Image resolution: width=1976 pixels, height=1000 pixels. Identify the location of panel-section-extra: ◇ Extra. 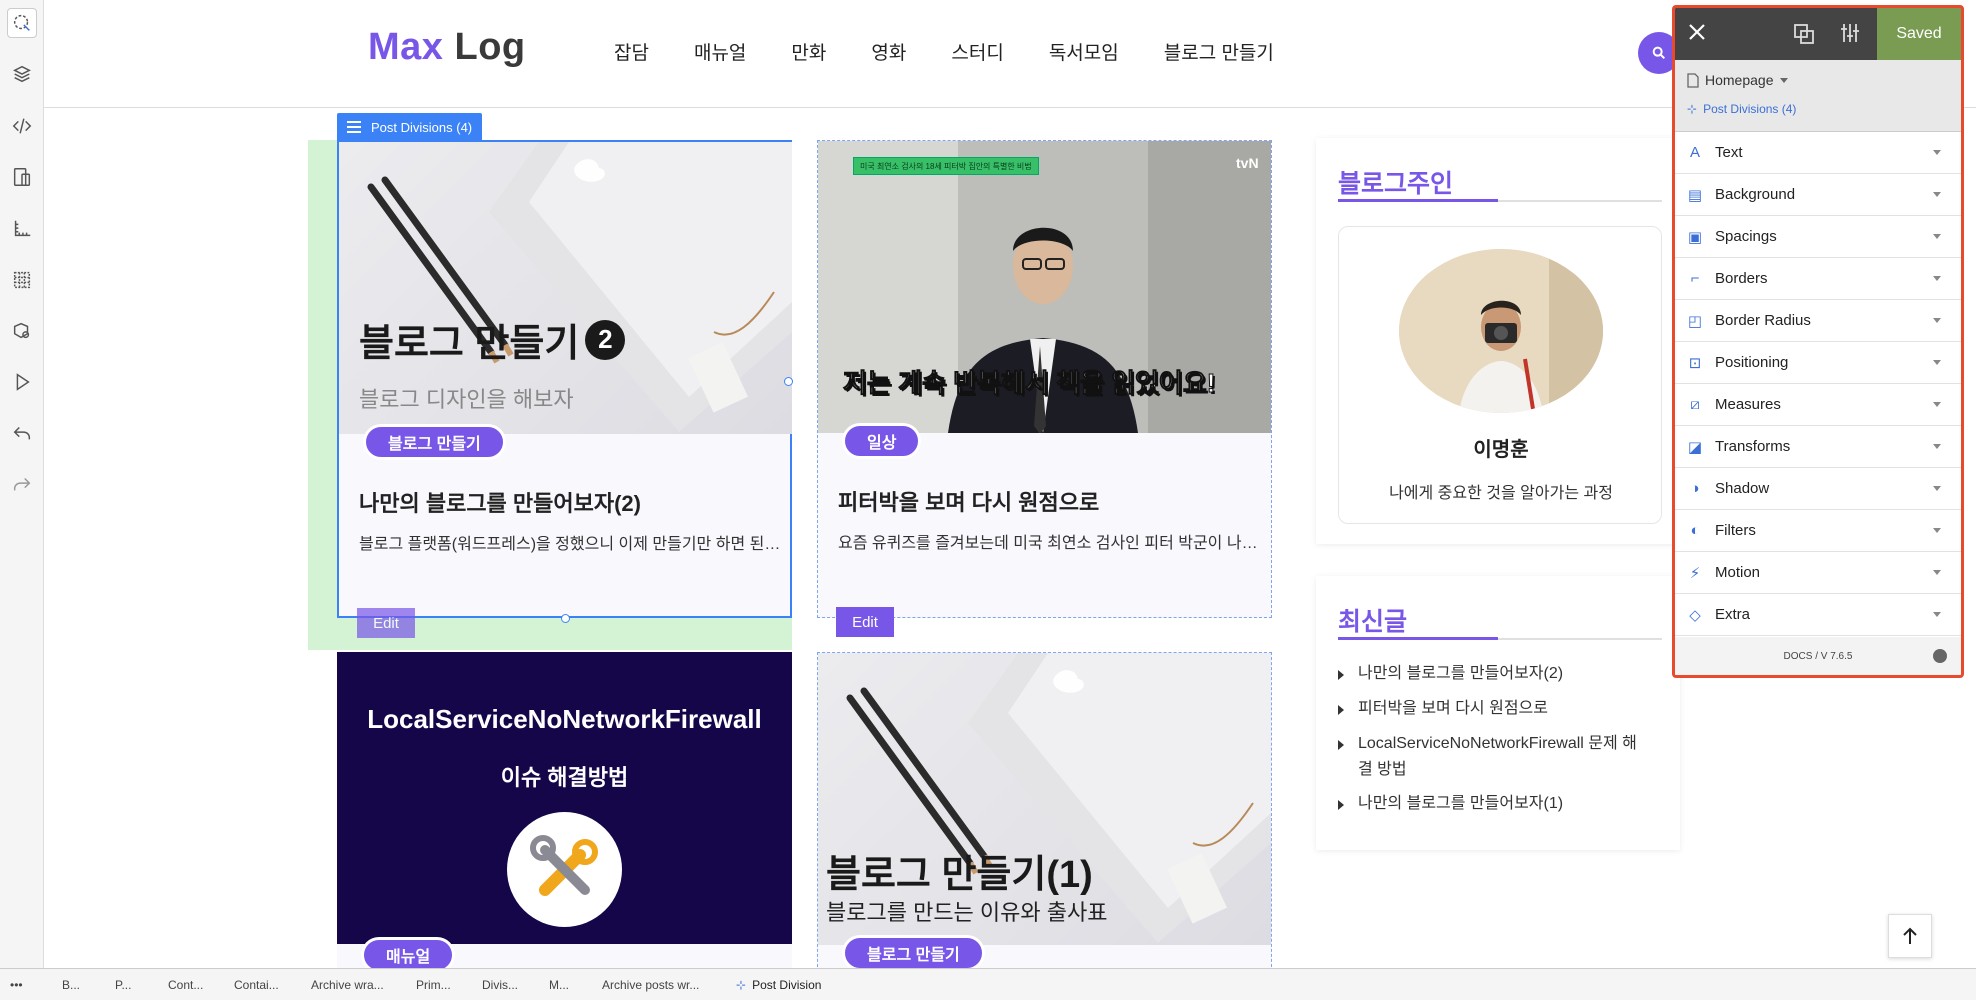
(1818, 615).